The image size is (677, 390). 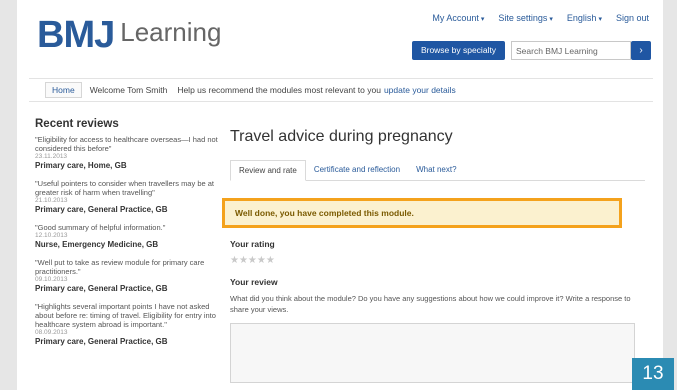 What do you see at coordinates (432, 353) in the screenshot?
I see `review-textarea` at bounding box center [432, 353].